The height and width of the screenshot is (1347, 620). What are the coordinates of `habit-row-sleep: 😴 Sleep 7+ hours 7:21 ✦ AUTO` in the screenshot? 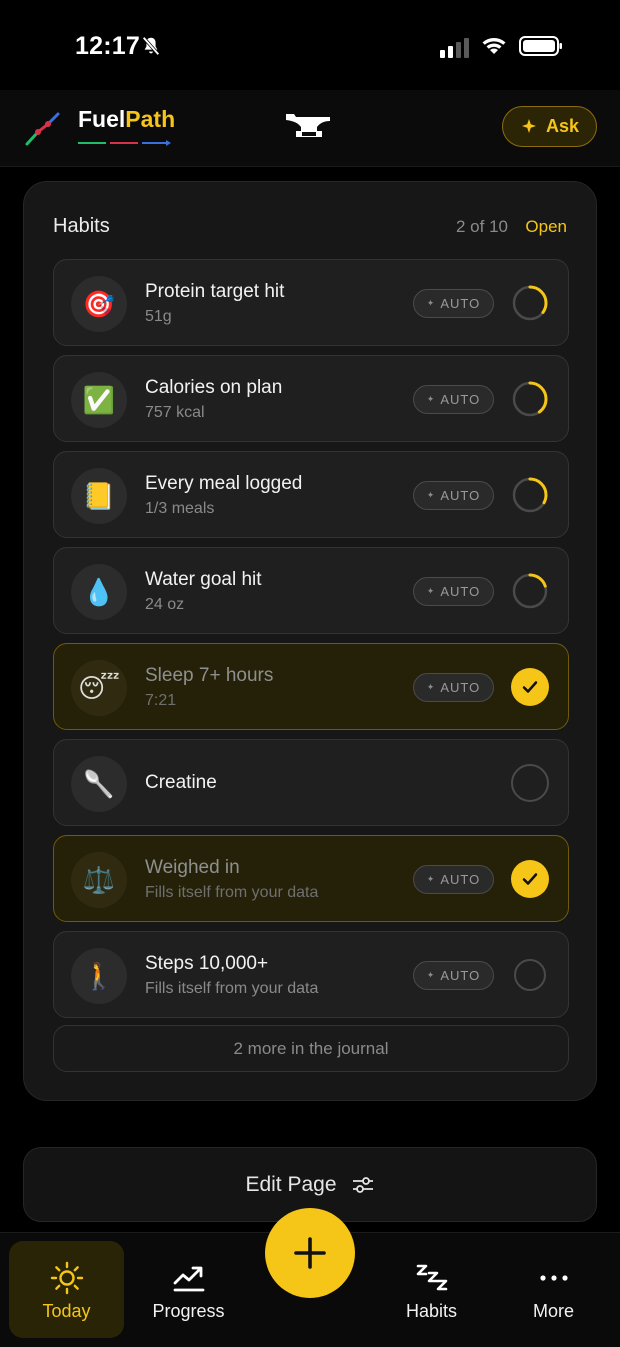 It's located at (311, 686).